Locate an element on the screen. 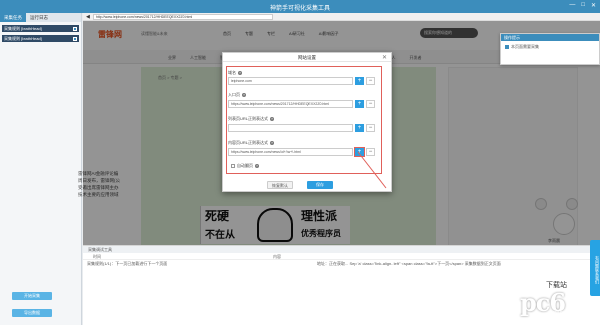  watermark-url: www.pc6.com is located at coordinates (563, 313).